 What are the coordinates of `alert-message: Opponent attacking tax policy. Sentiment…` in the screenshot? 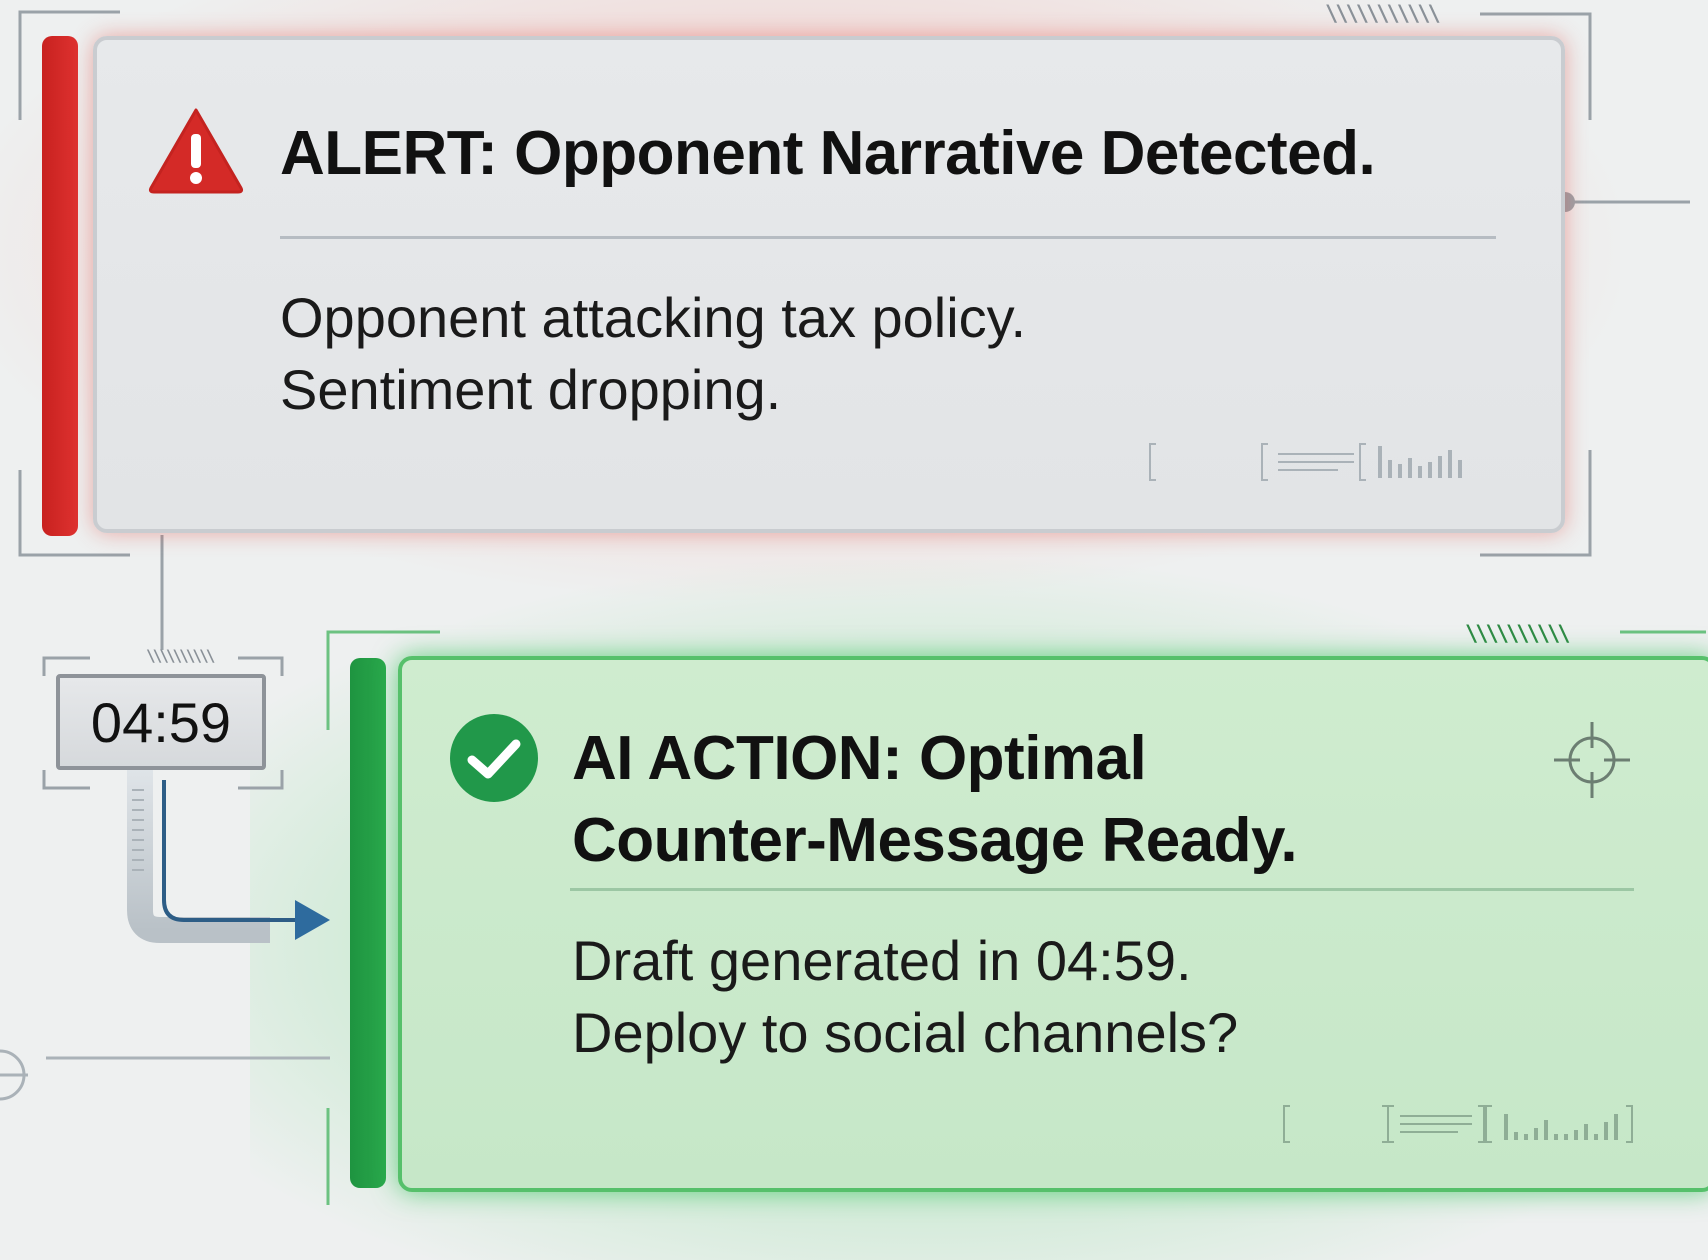 It's located at (653, 354).